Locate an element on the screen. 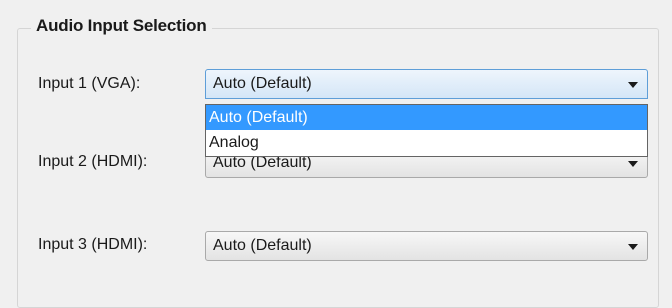  input-1-label: Input 1 (VGA): is located at coordinates (89, 83).